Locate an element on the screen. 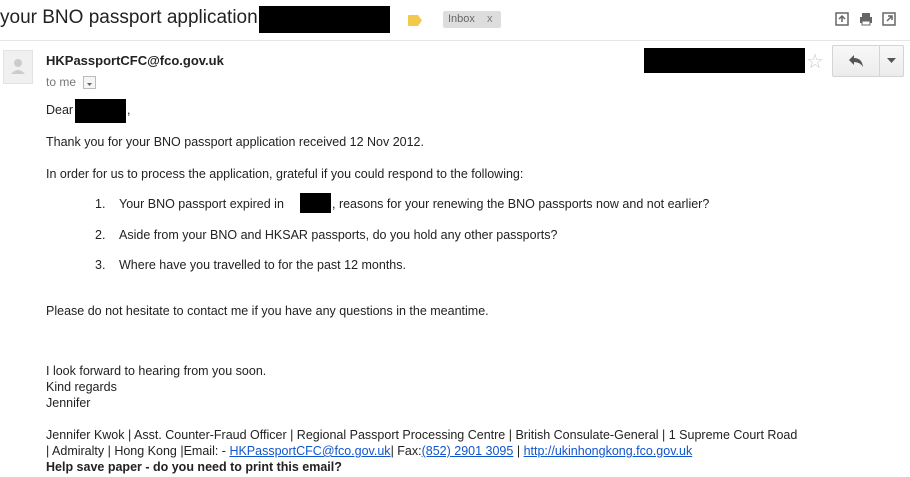 This screenshot has height=477, width=910. fax-label: | Fax: is located at coordinates (406, 451).